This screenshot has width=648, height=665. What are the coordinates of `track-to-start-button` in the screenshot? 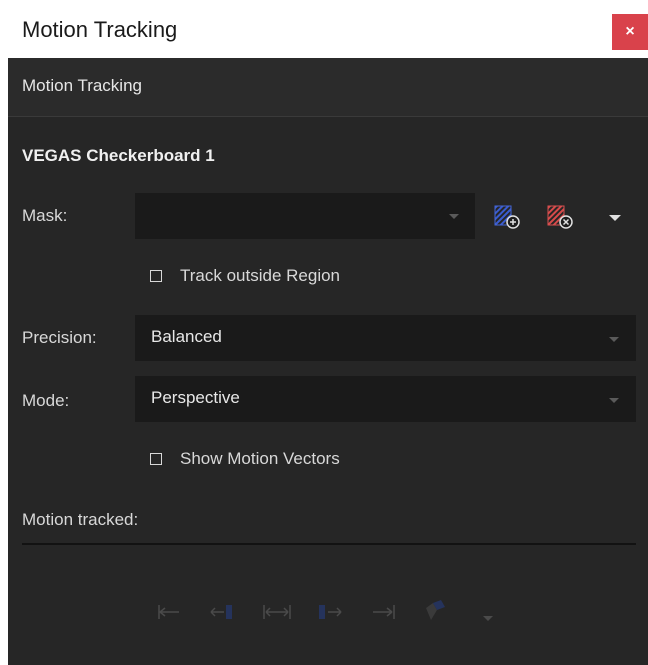 It's located at (169, 614).